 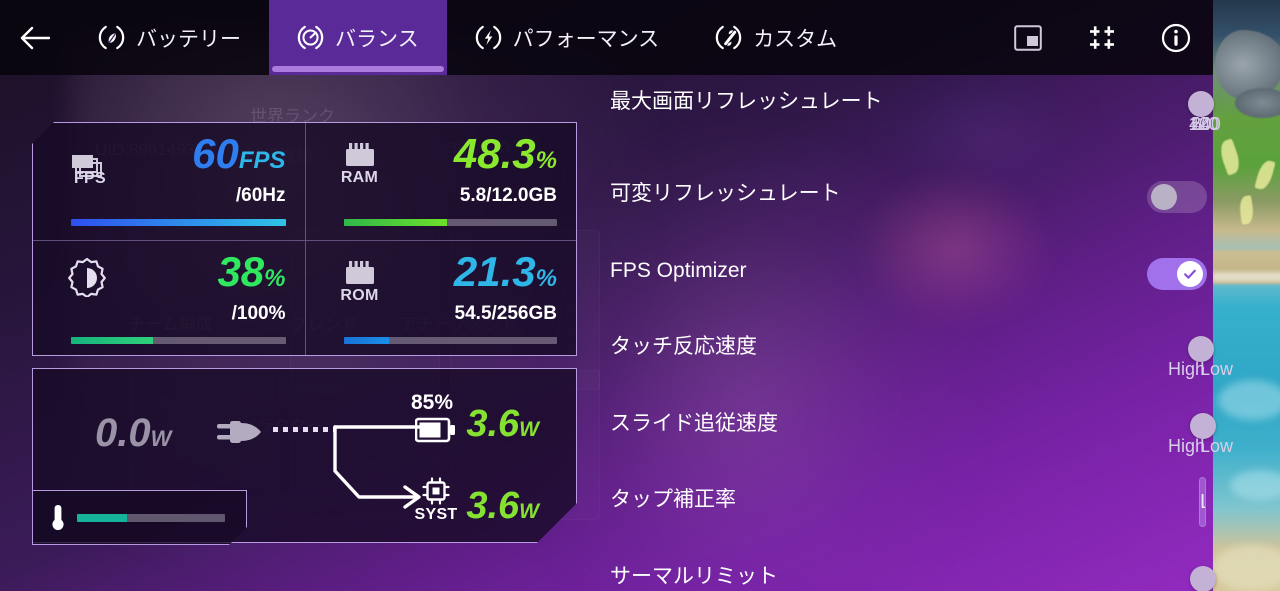 What do you see at coordinates (260, 195) in the screenshot?
I see `stat-fps-sub: /60Hz` at bounding box center [260, 195].